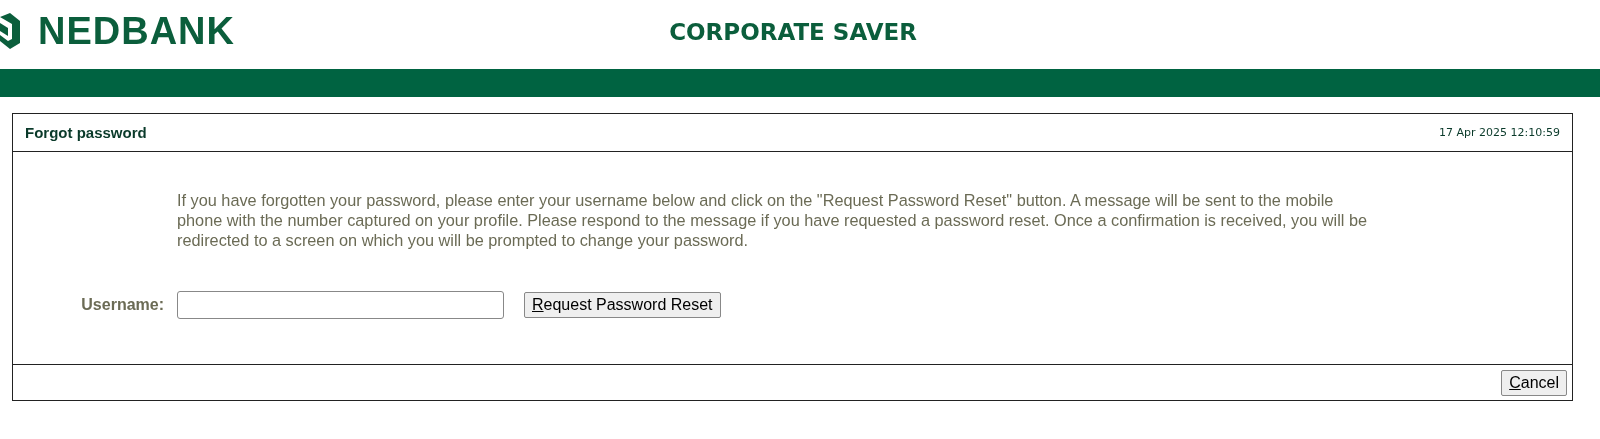  I want to click on app-title: CORPORATE SAVER, so click(793, 32).